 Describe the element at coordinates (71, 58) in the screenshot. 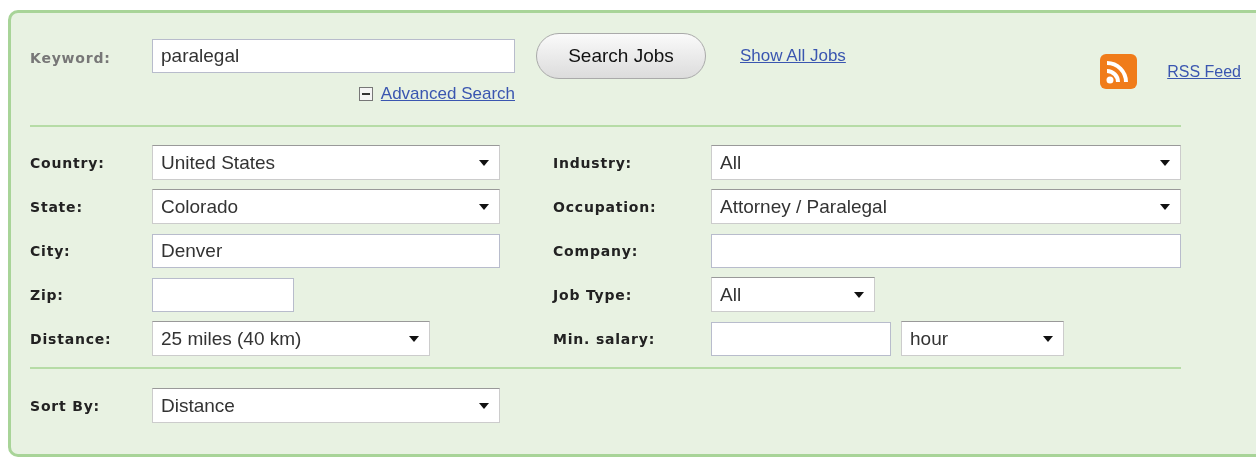

I see `field-label: Keyword:` at that location.